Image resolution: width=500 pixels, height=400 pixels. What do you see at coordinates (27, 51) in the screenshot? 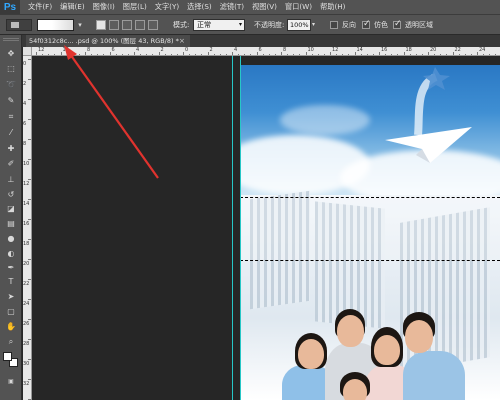
I see `ruler-origin` at bounding box center [27, 51].